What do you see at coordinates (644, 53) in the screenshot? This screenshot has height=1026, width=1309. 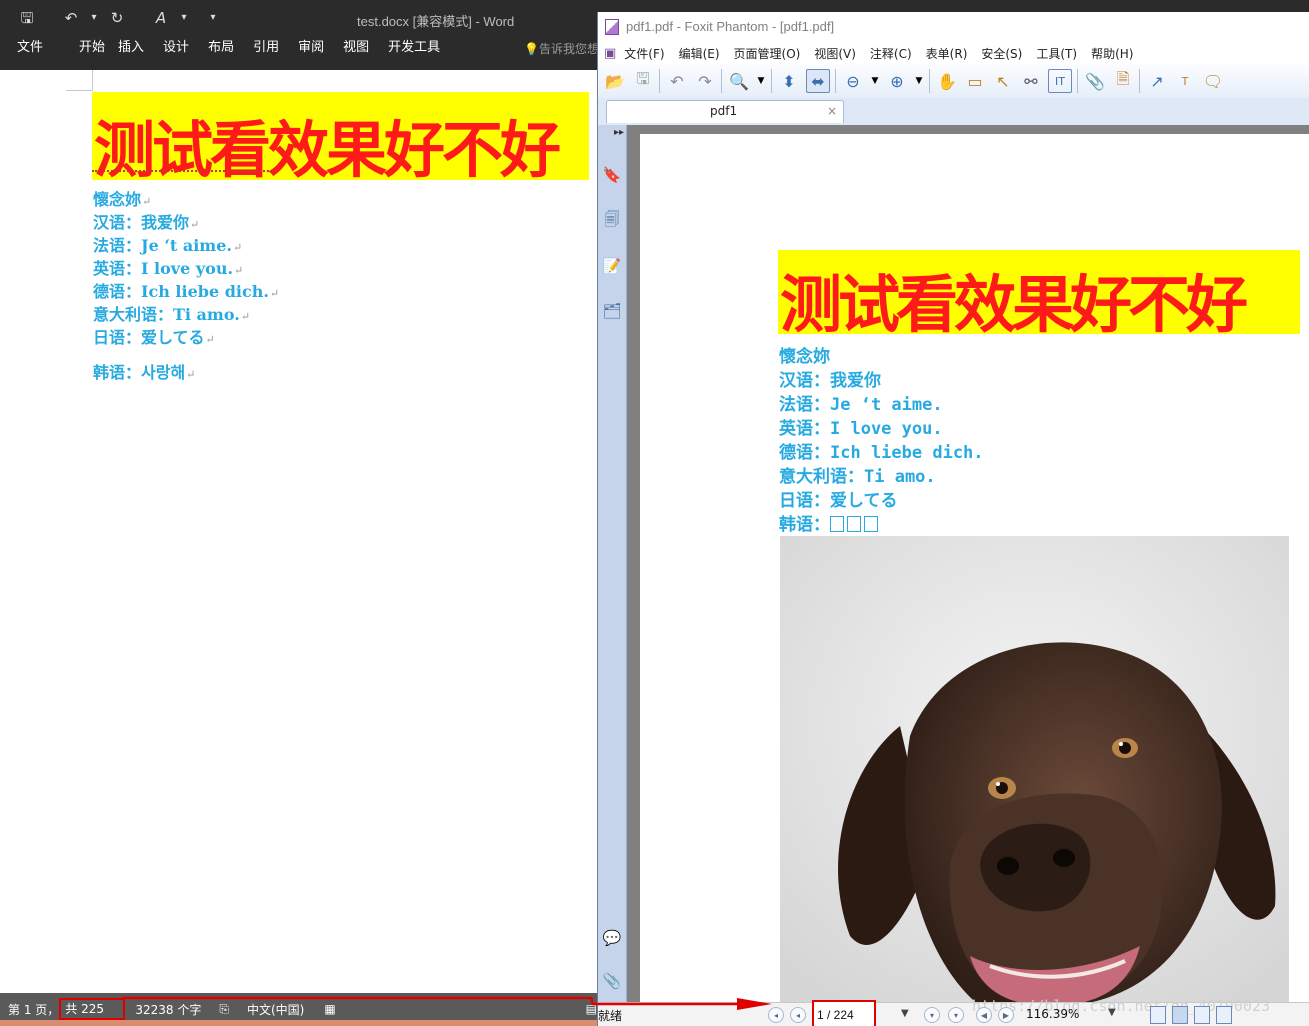 I see `menu-file: 文件(F)` at bounding box center [644, 53].